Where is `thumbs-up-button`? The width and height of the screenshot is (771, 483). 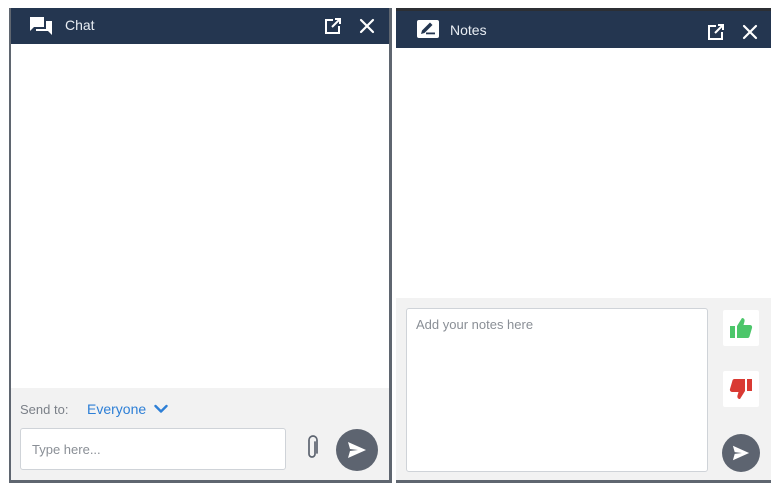
thumbs-up-button is located at coordinates (741, 328).